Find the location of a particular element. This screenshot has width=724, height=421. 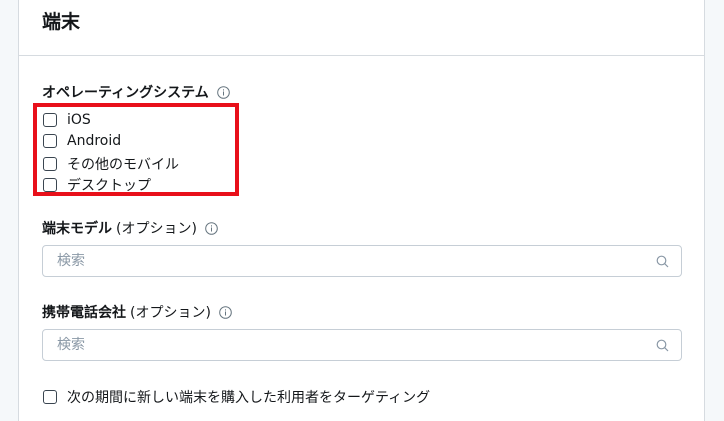

ios-checkbox is located at coordinates (50, 120).